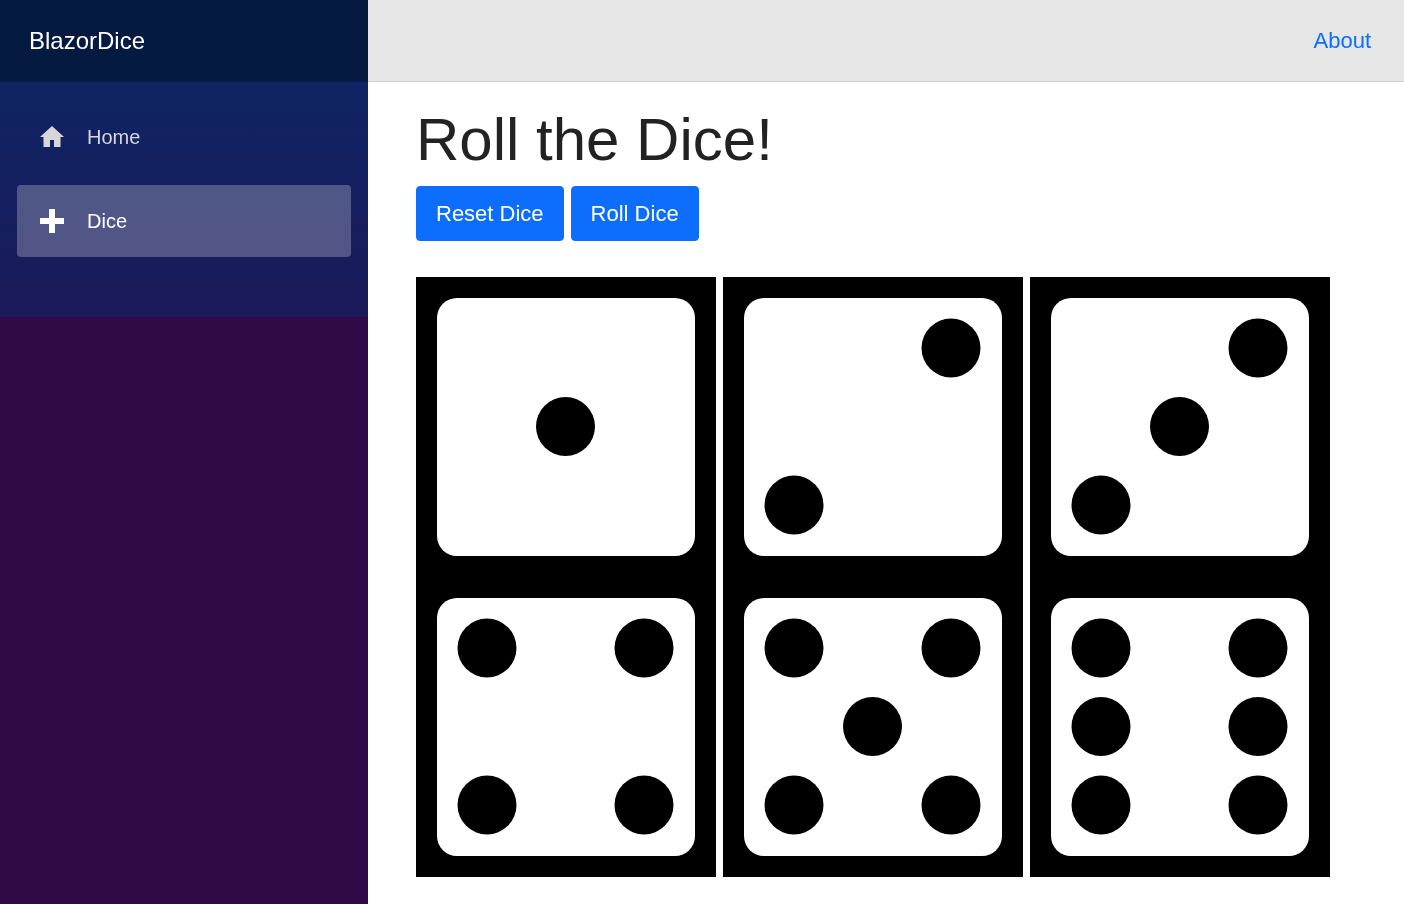 This screenshot has height=904, width=1404. I want to click on page-title: Roll the Dice!, so click(595, 140).